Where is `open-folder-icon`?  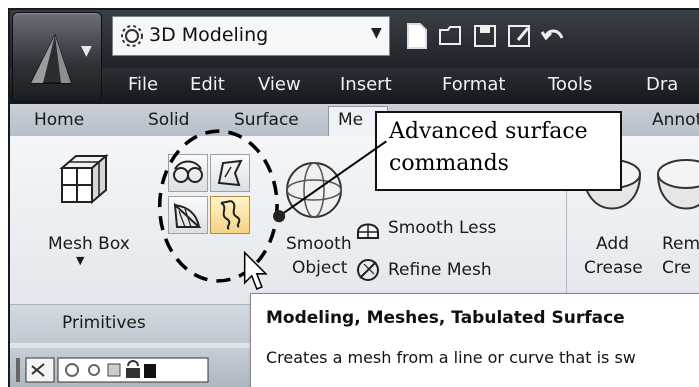
open-folder-icon is located at coordinates (451, 36).